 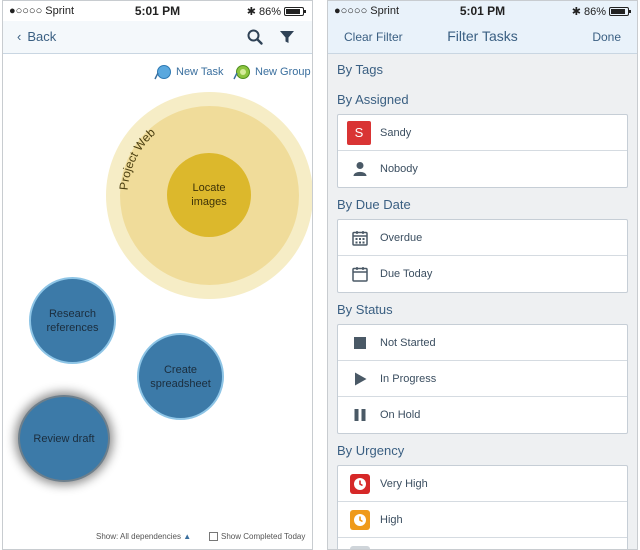 I want to click on new-task-label: New Task, so click(x=200, y=72).